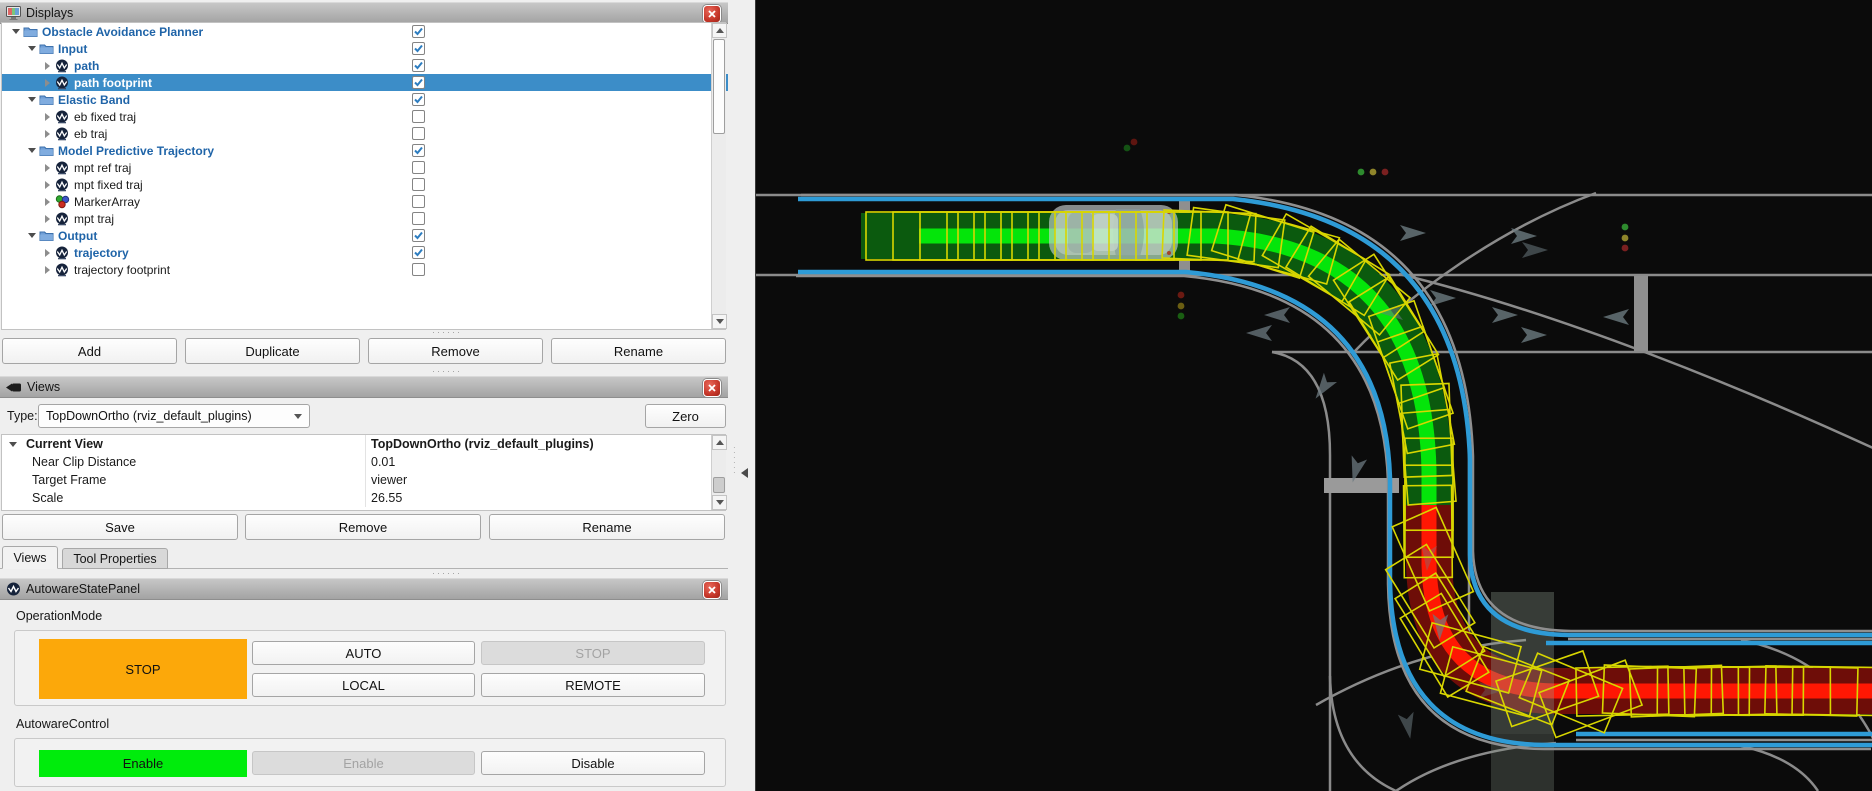 The width and height of the screenshot is (1872, 791). What do you see at coordinates (115, 558) in the screenshot?
I see `tab-tool-properties: Tool Properties` at bounding box center [115, 558].